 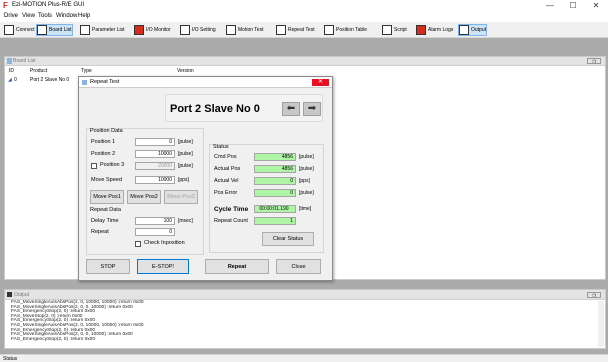 I want to click on io-setting-button: I/O Setting, so click(x=198, y=30).